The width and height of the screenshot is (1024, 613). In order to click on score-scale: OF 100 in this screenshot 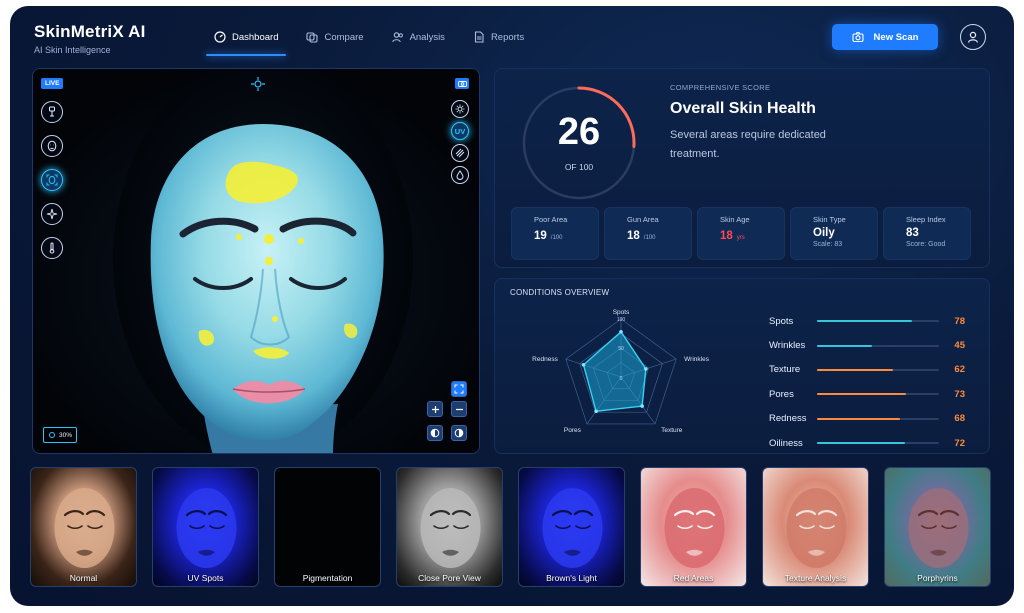, I will do `click(579, 167)`.